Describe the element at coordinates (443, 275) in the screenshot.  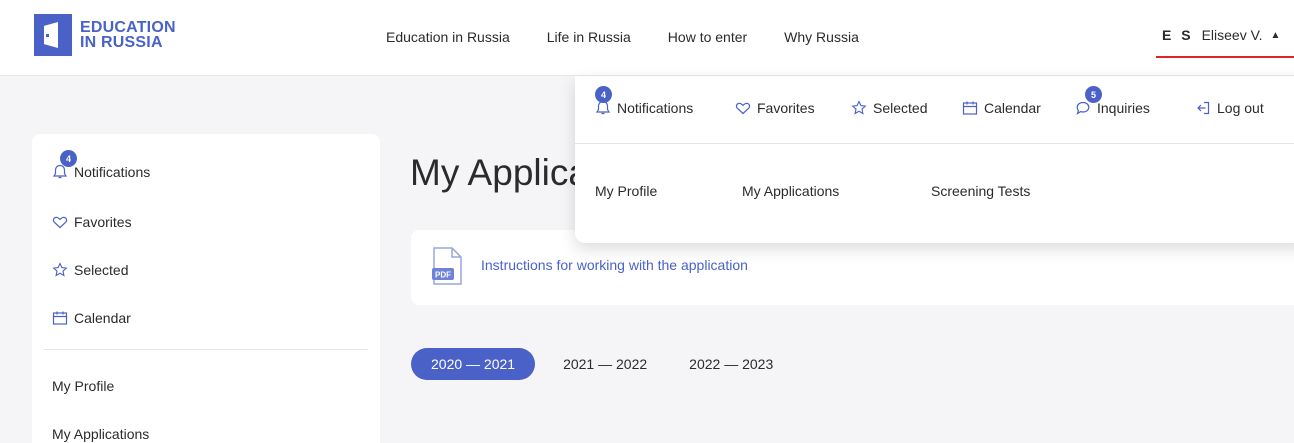
I see `pdf-label: PDF` at that location.